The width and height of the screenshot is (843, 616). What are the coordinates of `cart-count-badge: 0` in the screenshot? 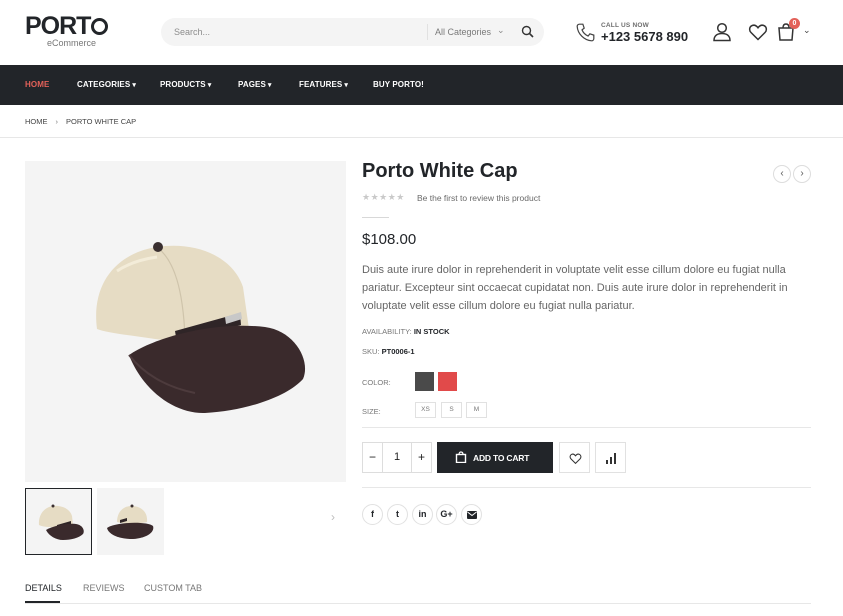 It's located at (794, 23).